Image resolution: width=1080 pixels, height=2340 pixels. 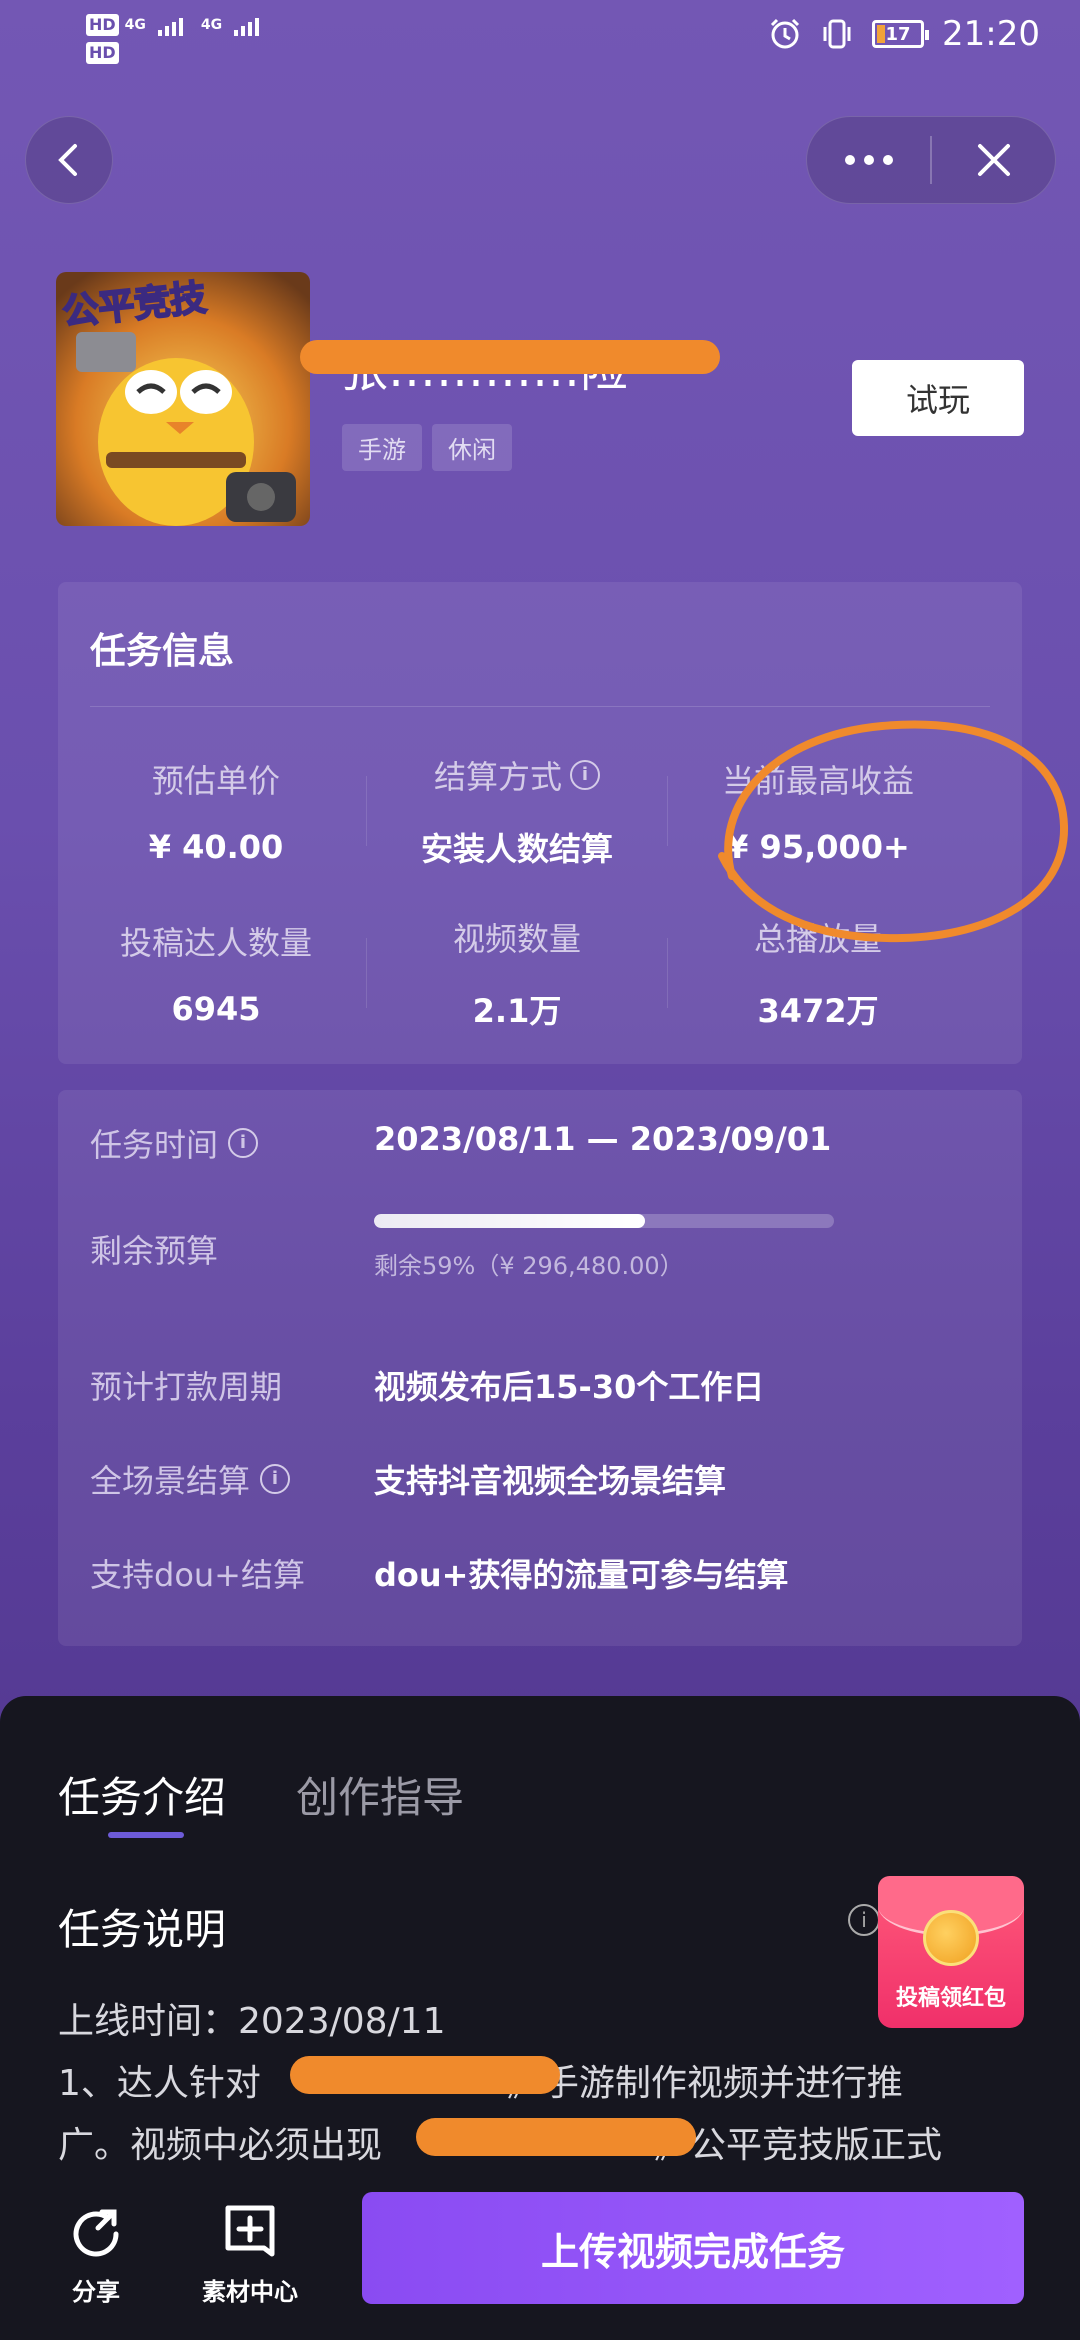 I want to click on dou-settlement-label: 支持dou+结算, so click(x=197, y=1575).